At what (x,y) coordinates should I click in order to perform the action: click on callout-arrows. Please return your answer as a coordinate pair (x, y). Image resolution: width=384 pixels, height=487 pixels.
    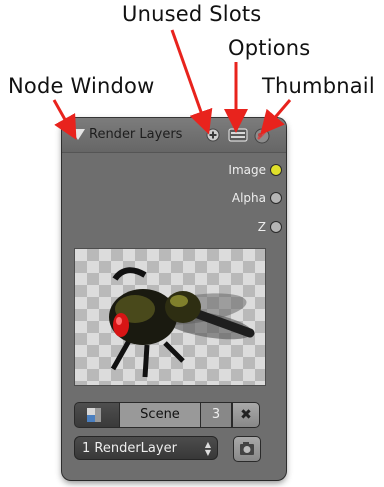
    Looking at the image, I should click on (172, 84).